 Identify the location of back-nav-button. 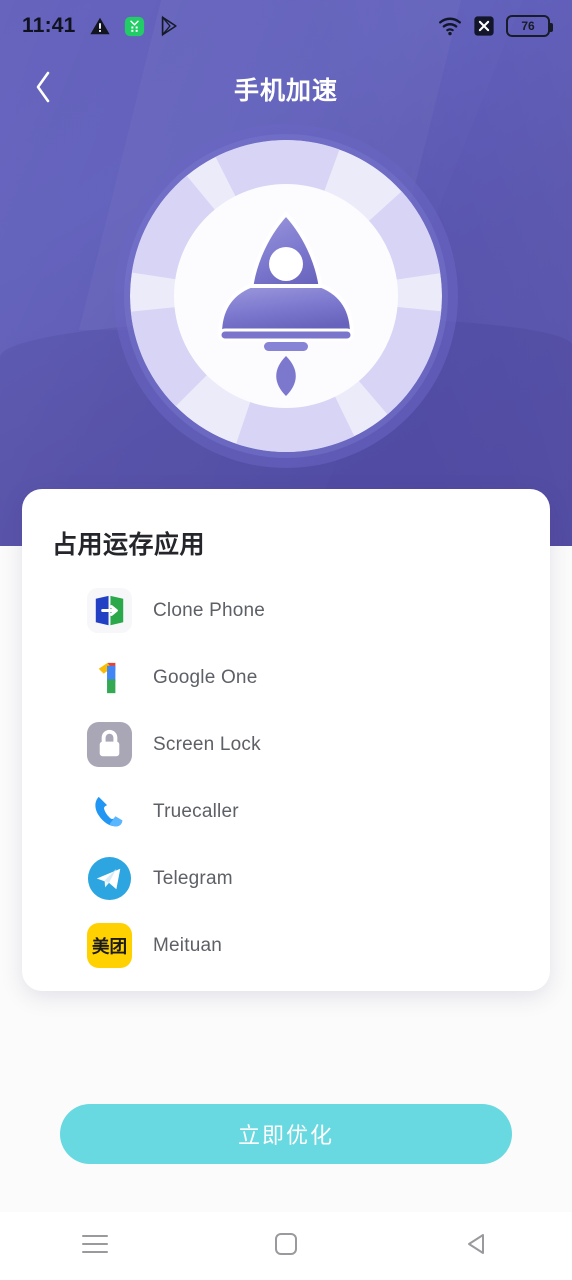
(477, 1246).